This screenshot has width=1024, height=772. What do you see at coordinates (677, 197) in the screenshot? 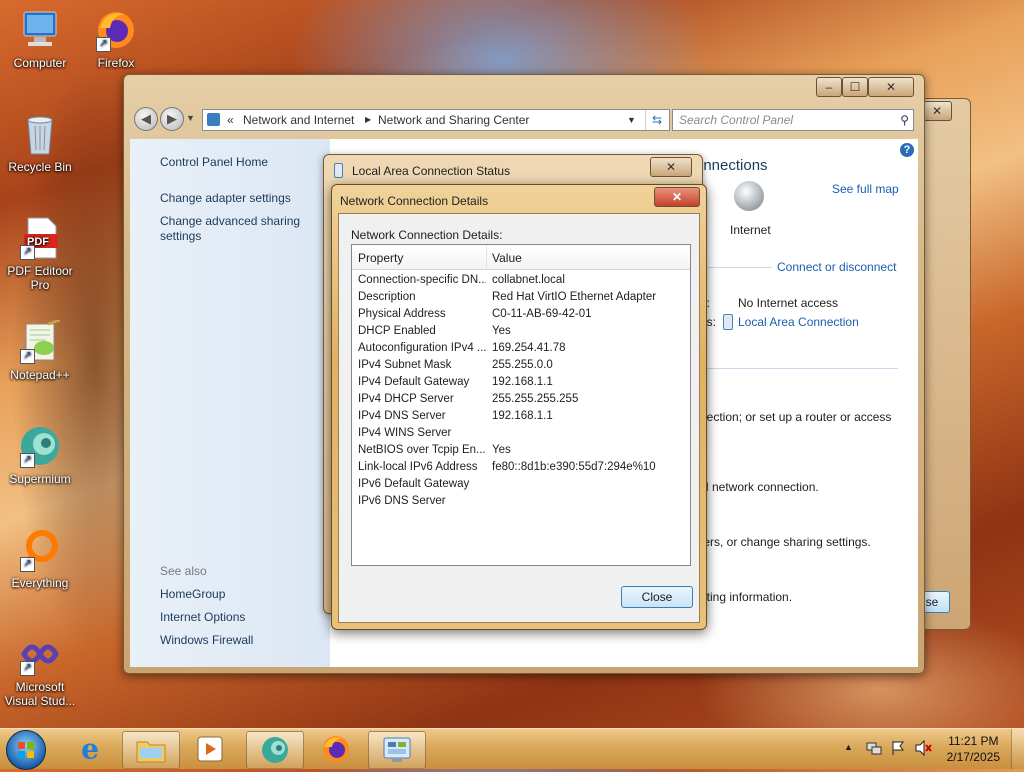
I see `details-dialog-close-x-button: ✕` at bounding box center [677, 197].